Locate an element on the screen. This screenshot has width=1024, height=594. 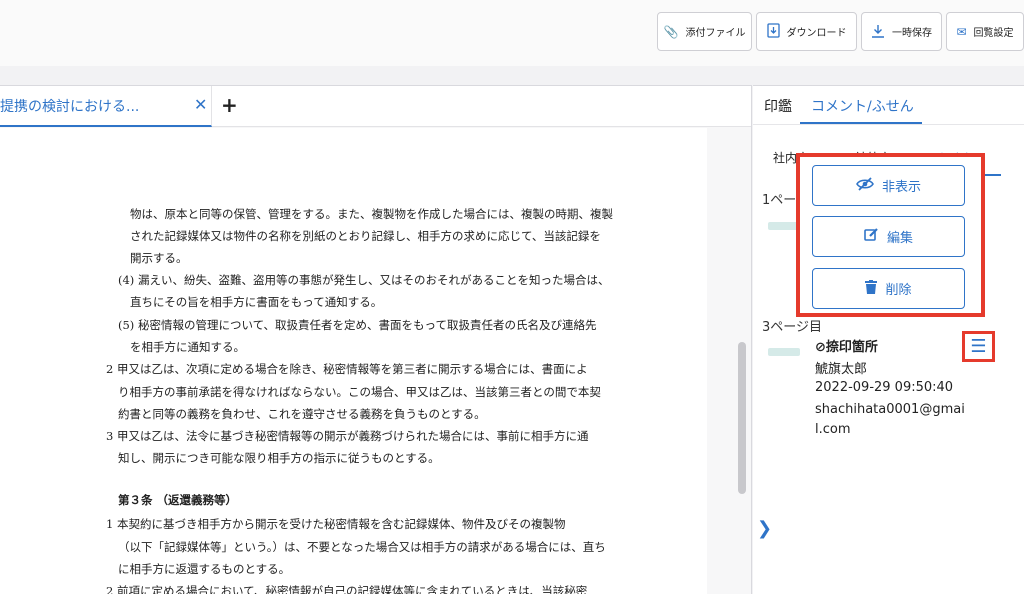
edit-label: 編集 is located at coordinates (899, 238).